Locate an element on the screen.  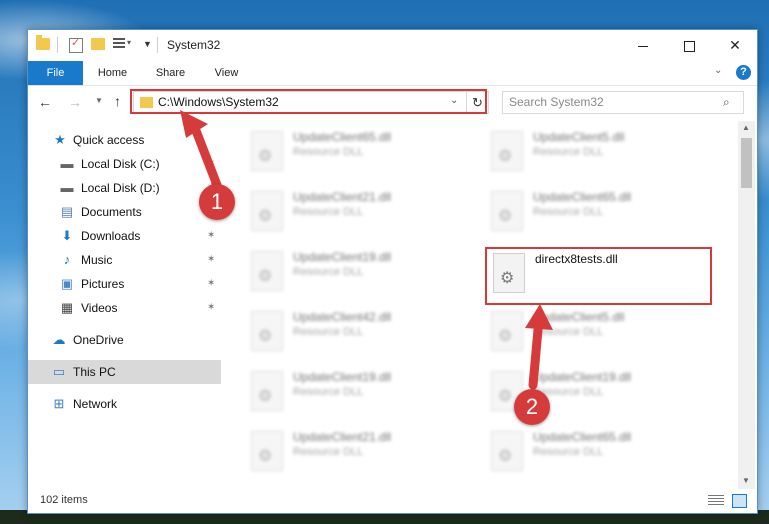
arrow-to-address-bar is located at coordinates (201, 150).